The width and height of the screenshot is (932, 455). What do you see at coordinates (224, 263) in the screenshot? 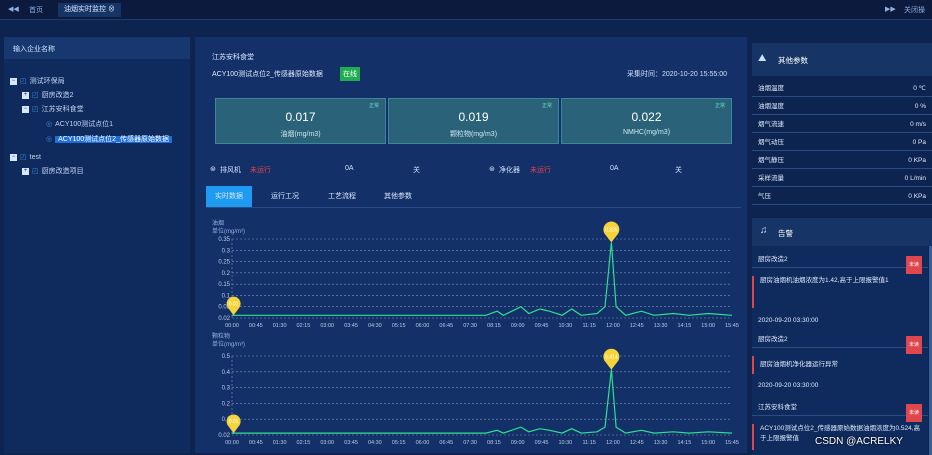
I see `y-tick-label: 0.25` at bounding box center [224, 263].